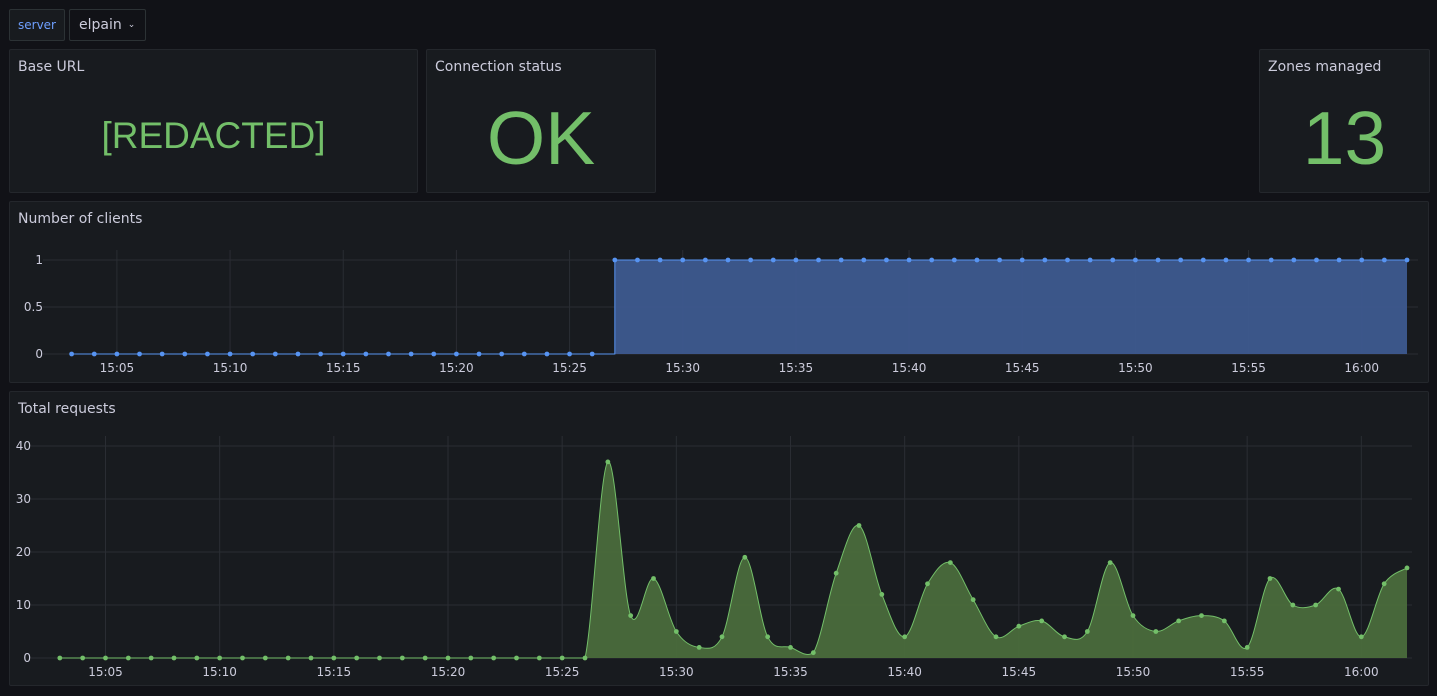 The height and width of the screenshot is (696, 1437). Describe the element at coordinates (100, 25) in the screenshot. I see `server-variable-value: elpain` at that location.